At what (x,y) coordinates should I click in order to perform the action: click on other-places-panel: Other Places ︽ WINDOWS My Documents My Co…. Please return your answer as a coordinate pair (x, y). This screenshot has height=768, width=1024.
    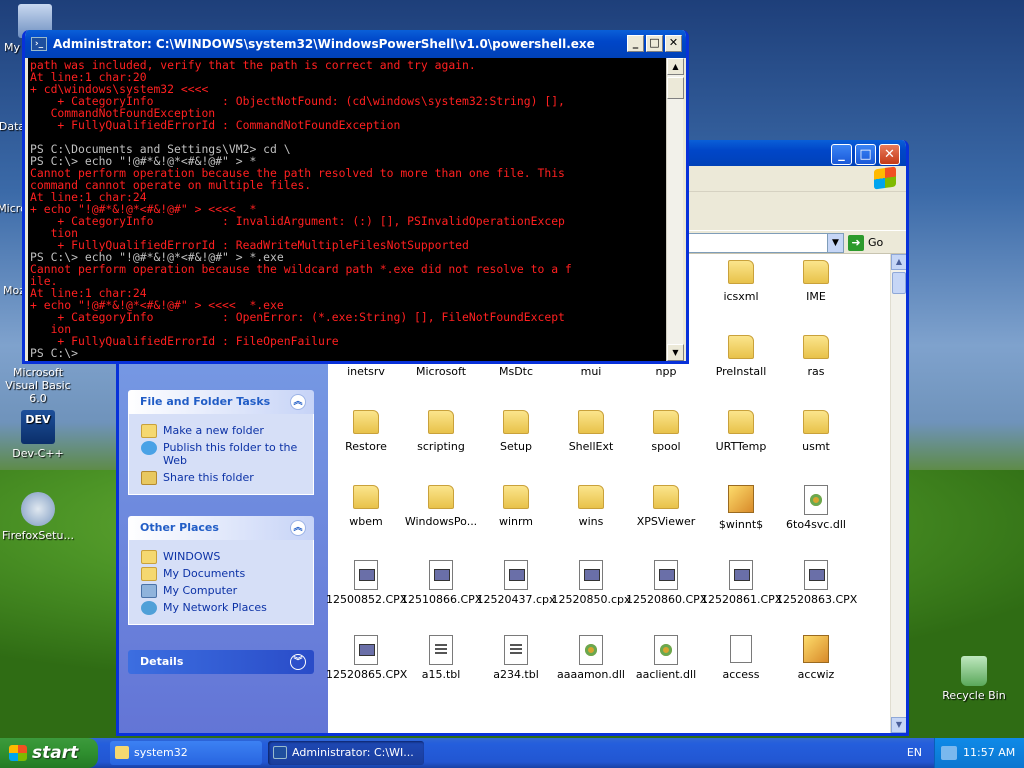
    Looking at the image, I should click on (221, 570).